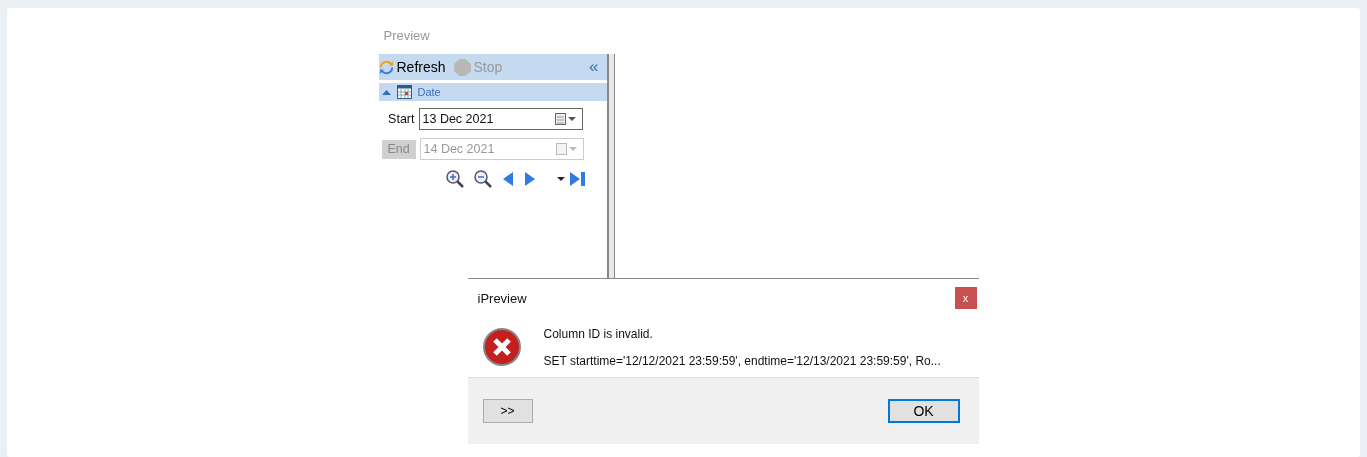 The width and height of the screenshot is (1367, 457). I want to click on zoom-out-icon, so click(482, 179).